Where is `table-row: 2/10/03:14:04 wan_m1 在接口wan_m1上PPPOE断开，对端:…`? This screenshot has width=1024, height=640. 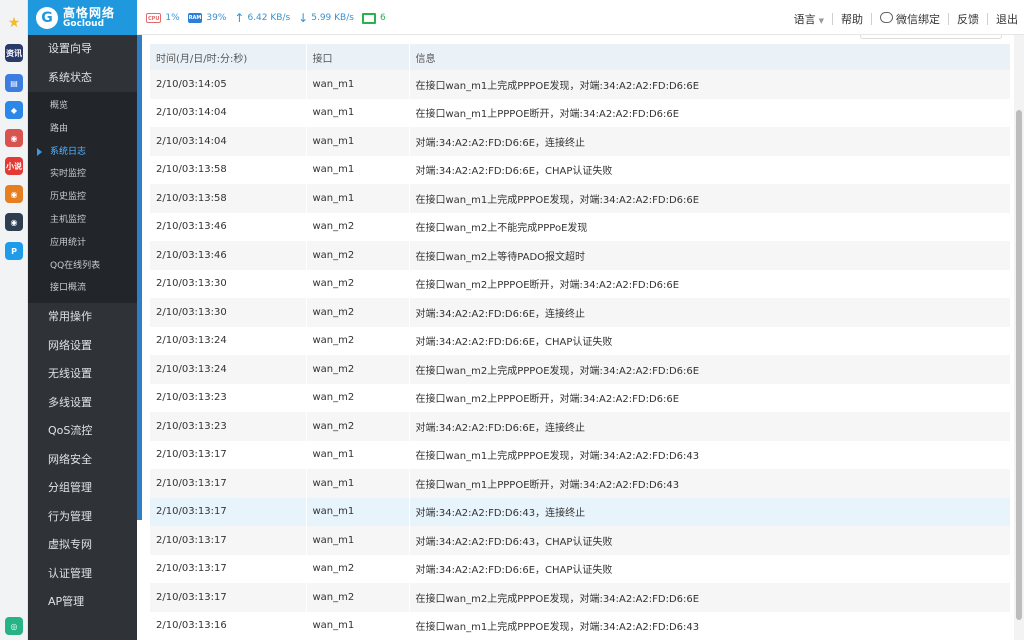
table-row: 2/10/03:14:04 wan_m1 在接口wan_m1上PPPOE断开，对端:… is located at coordinates (580, 112).